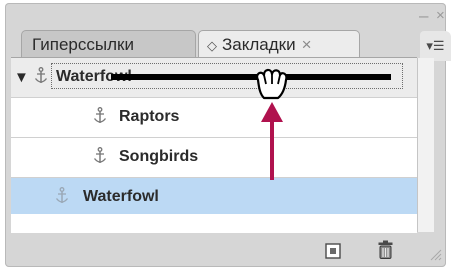 This screenshot has height=271, width=452. Describe the element at coordinates (333, 251) in the screenshot. I see `new-bookmark-icon` at that location.